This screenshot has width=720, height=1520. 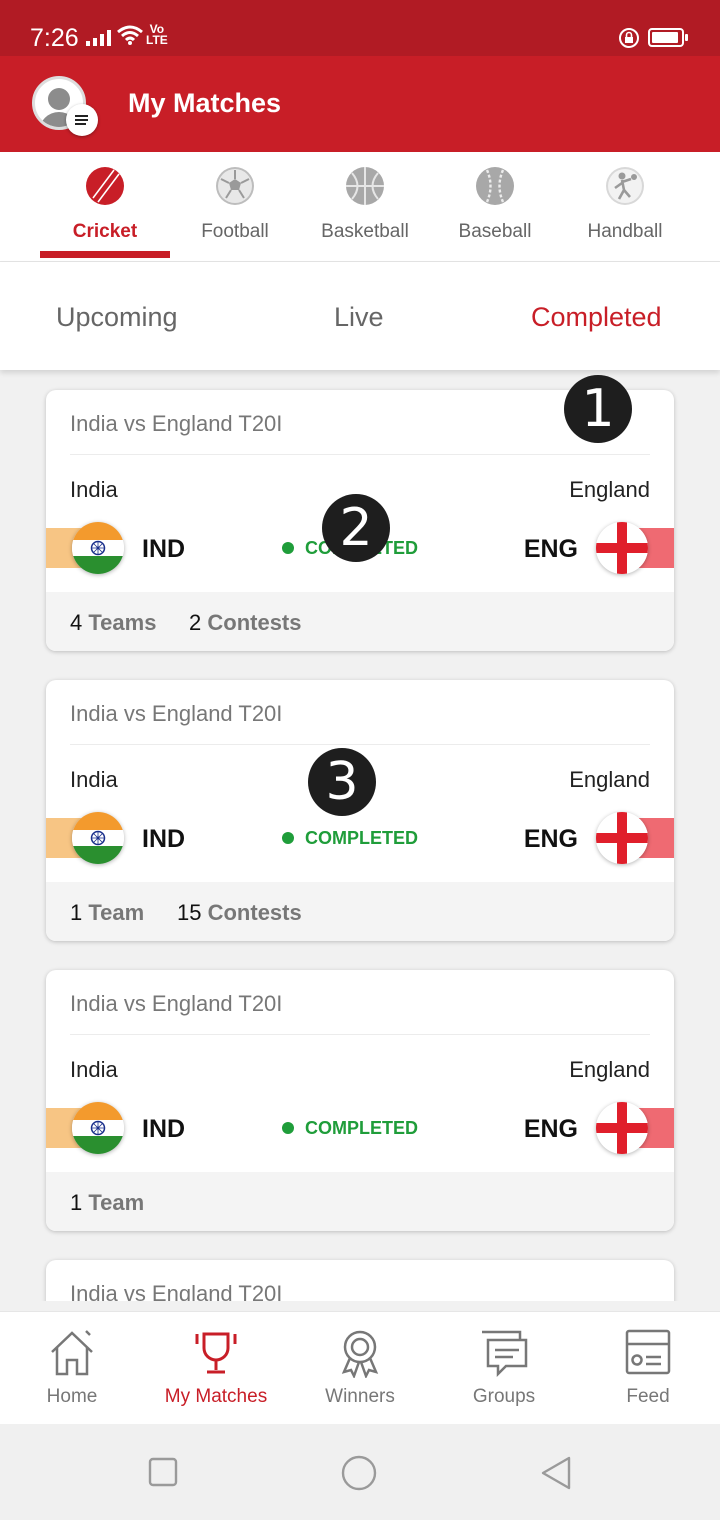 What do you see at coordinates (105, 254) in the screenshot?
I see `active-tab-indicator` at bounding box center [105, 254].